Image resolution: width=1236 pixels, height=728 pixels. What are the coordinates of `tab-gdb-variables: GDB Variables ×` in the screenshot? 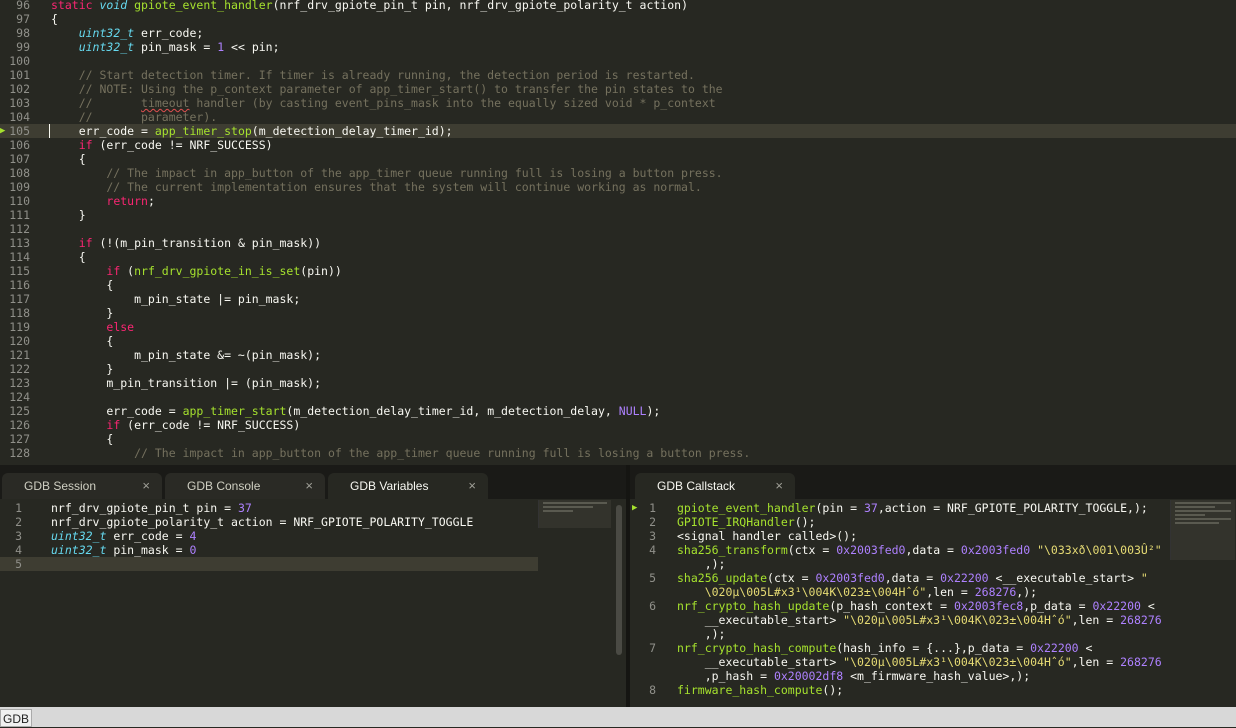 It's located at (408, 486).